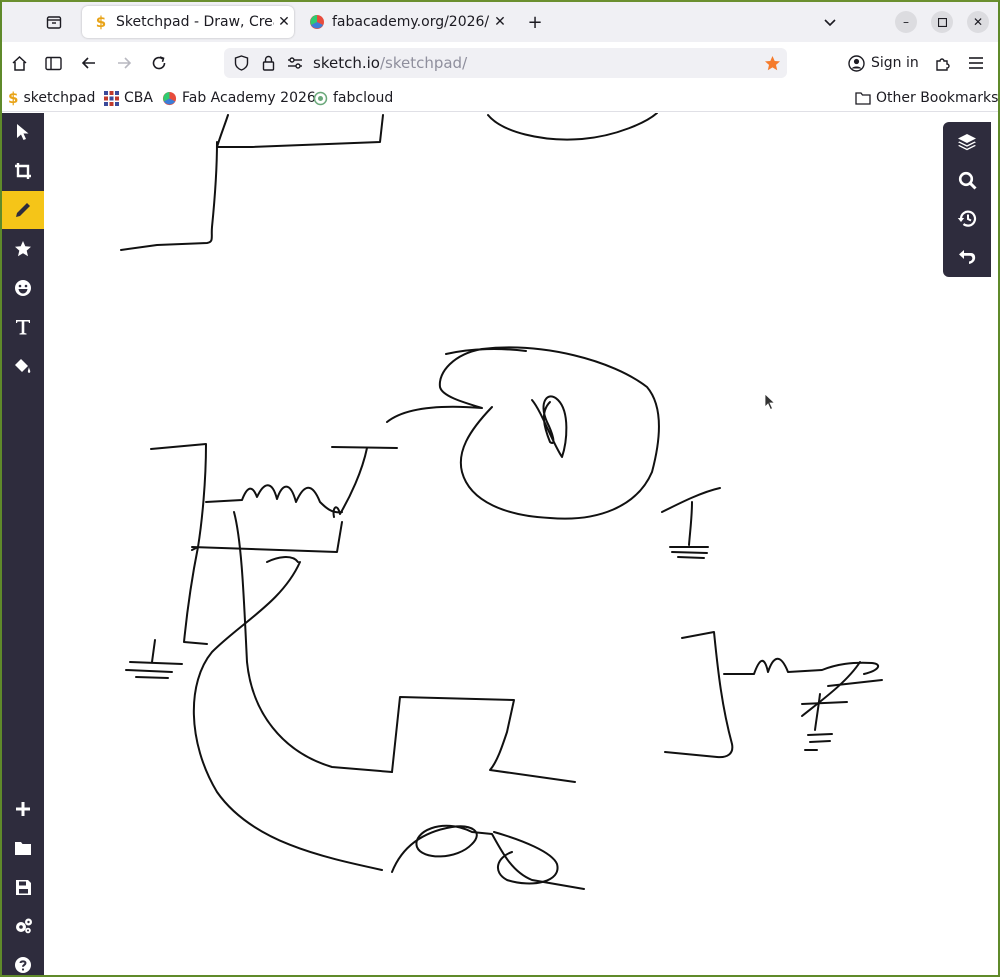  I want to click on left-toolbar, so click(23, 544).